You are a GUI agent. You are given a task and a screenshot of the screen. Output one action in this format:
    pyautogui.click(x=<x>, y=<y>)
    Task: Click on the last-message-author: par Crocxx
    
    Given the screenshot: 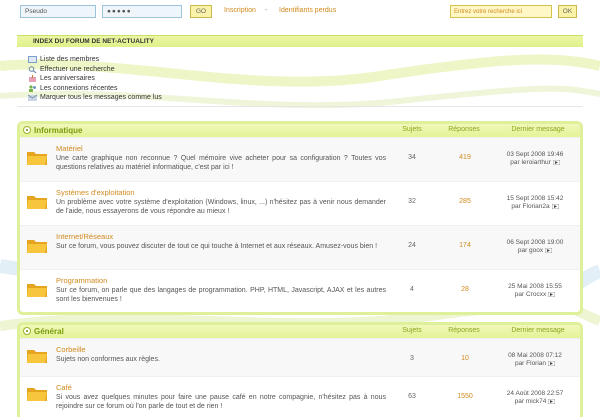 What is the action you would take?
    pyautogui.click(x=535, y=294)
    